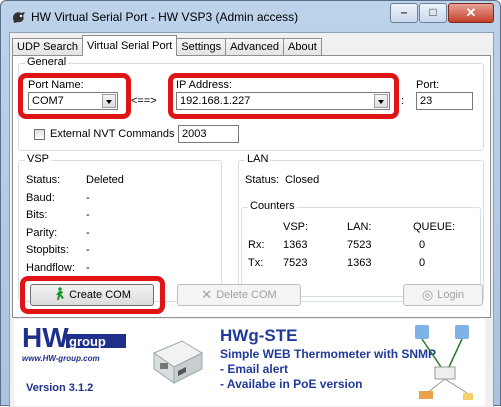  What do you see at coordinates (47, 47) in the screenshot?
I see `tab-udp-search: UDP Search` at bounding box center [47, 47].